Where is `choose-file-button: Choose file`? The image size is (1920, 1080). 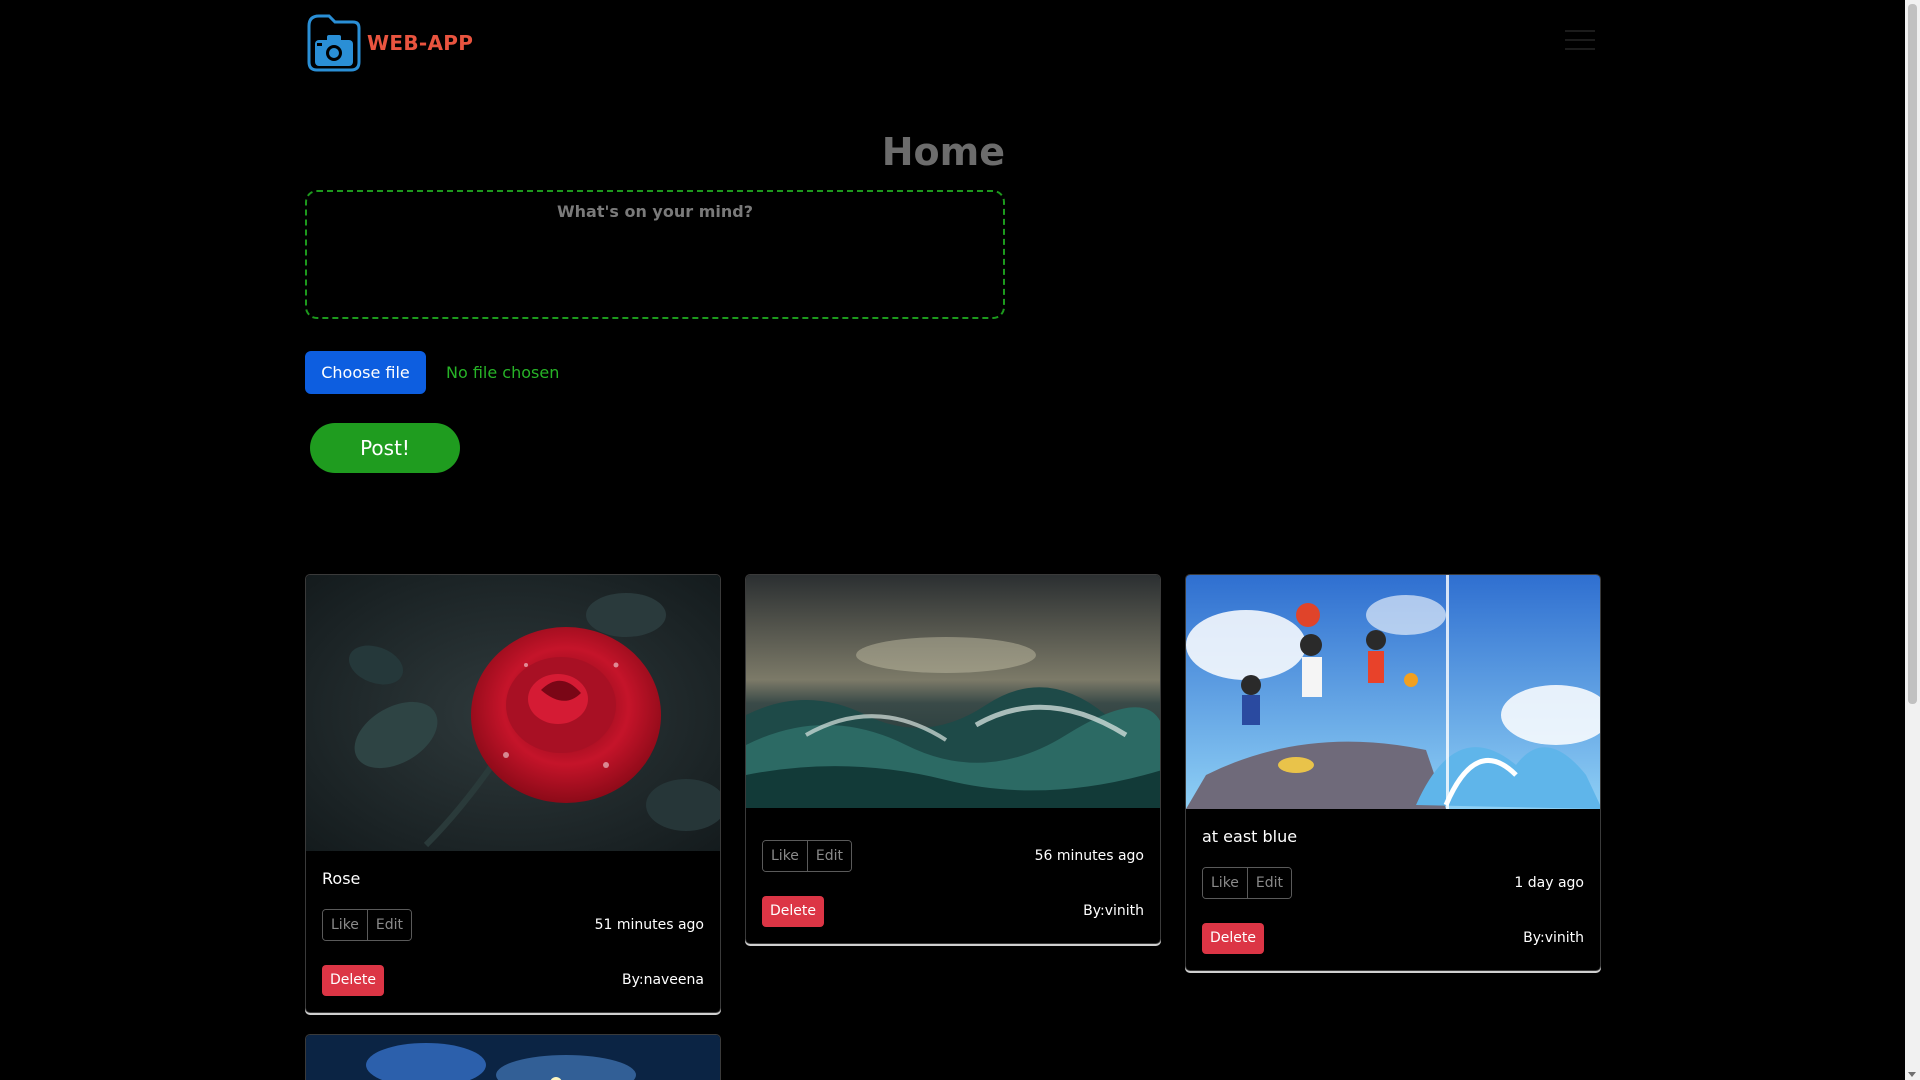 choose-file-button: Choose file is located at coordinates (365, 372).